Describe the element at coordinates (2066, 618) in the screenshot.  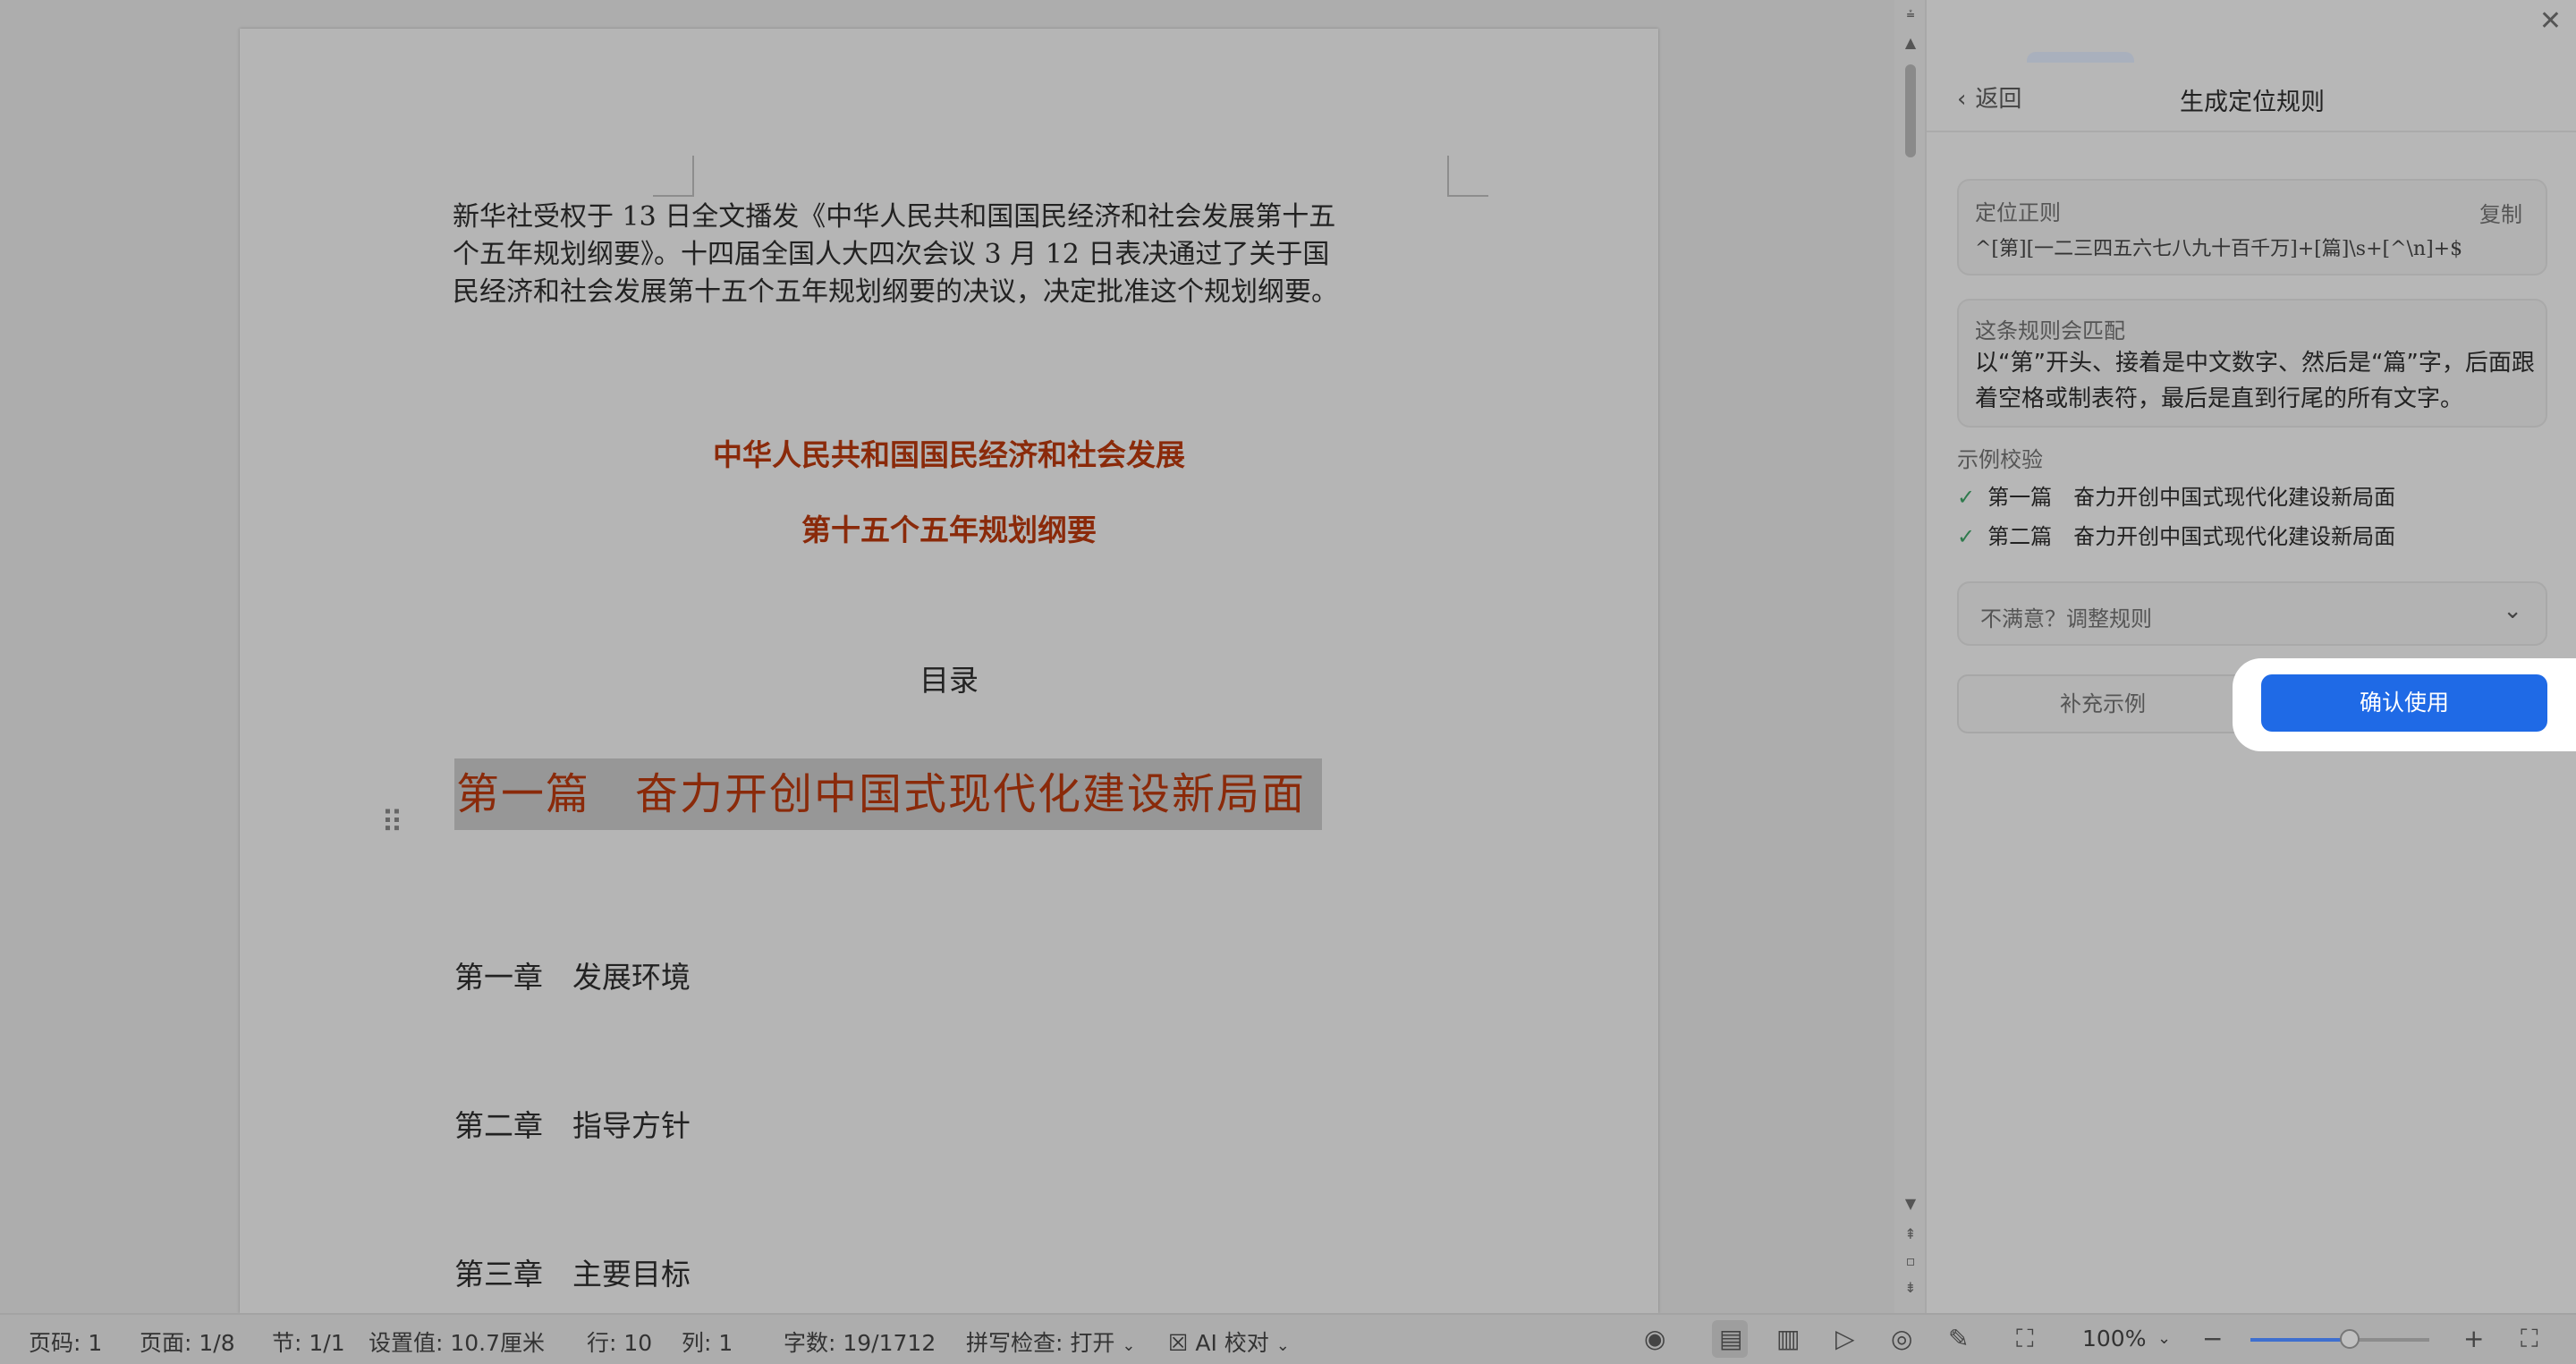
I see `adjust-rule-label: 不满意？调整规则` at that location.